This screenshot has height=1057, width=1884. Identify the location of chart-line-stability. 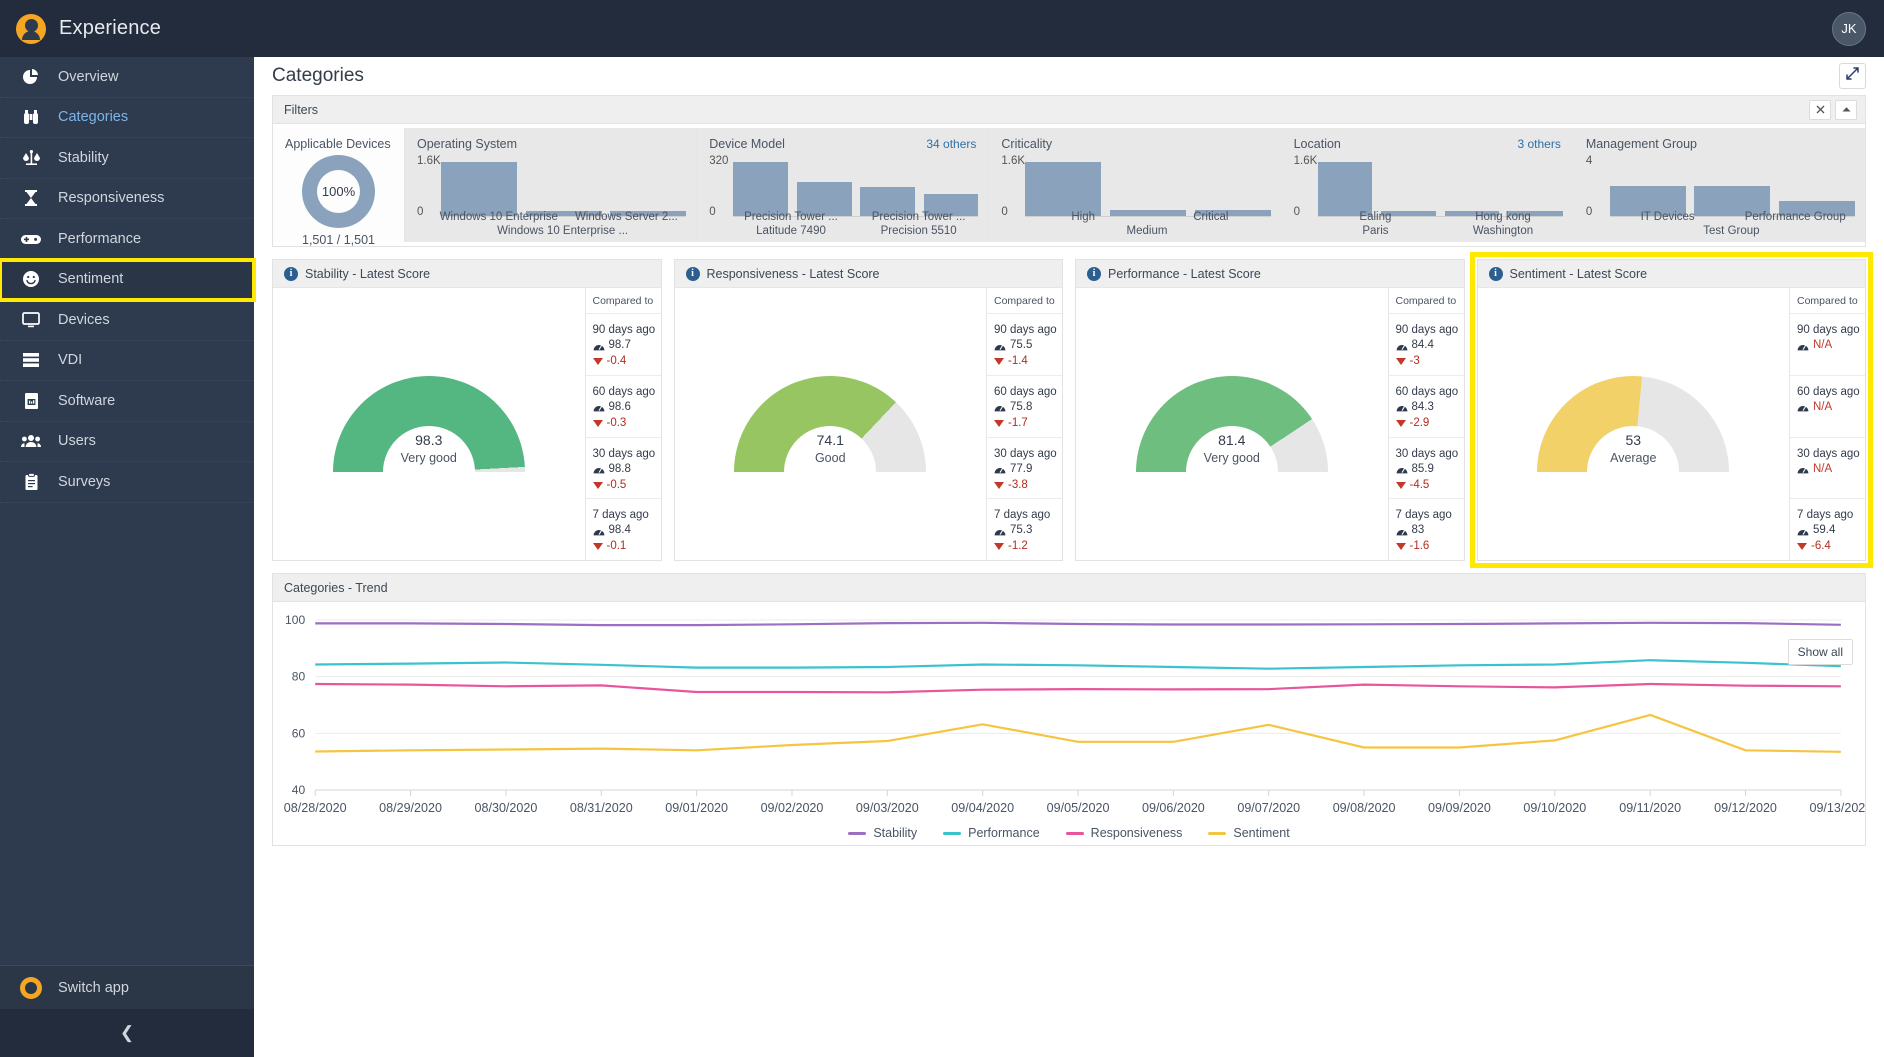
(1078, 624).